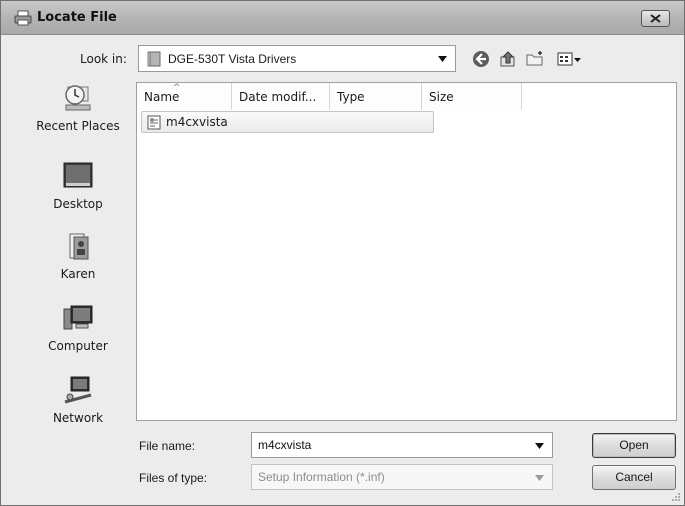 The image size is (685, 506). Describe the element at coordinates (232, 59) in the screenshot. I see `look-in-value: DGE-530T Vista Drivers` at that location.